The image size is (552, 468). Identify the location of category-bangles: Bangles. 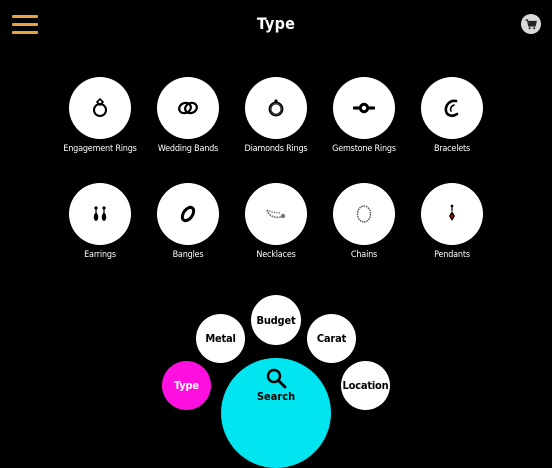
(188, 221).